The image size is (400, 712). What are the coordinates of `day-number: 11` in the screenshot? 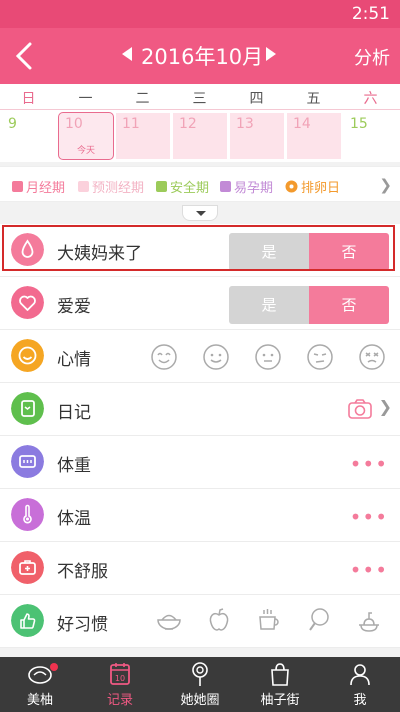 It's located at (131, 124).